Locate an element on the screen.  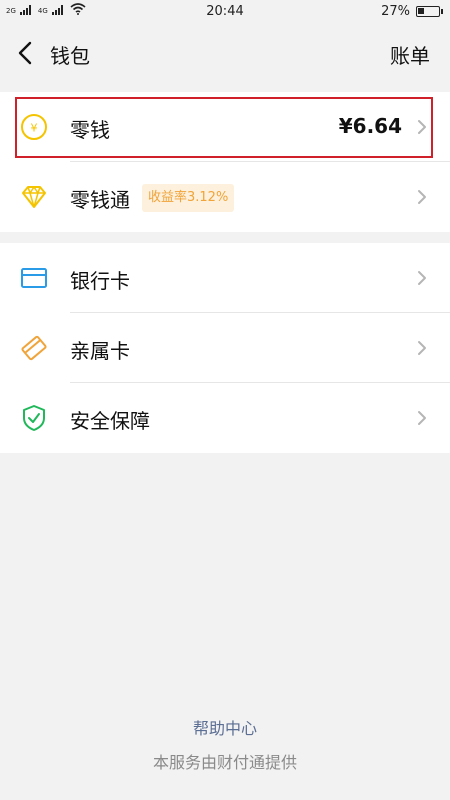
family-card-icon is located at coordinates (34, 348).